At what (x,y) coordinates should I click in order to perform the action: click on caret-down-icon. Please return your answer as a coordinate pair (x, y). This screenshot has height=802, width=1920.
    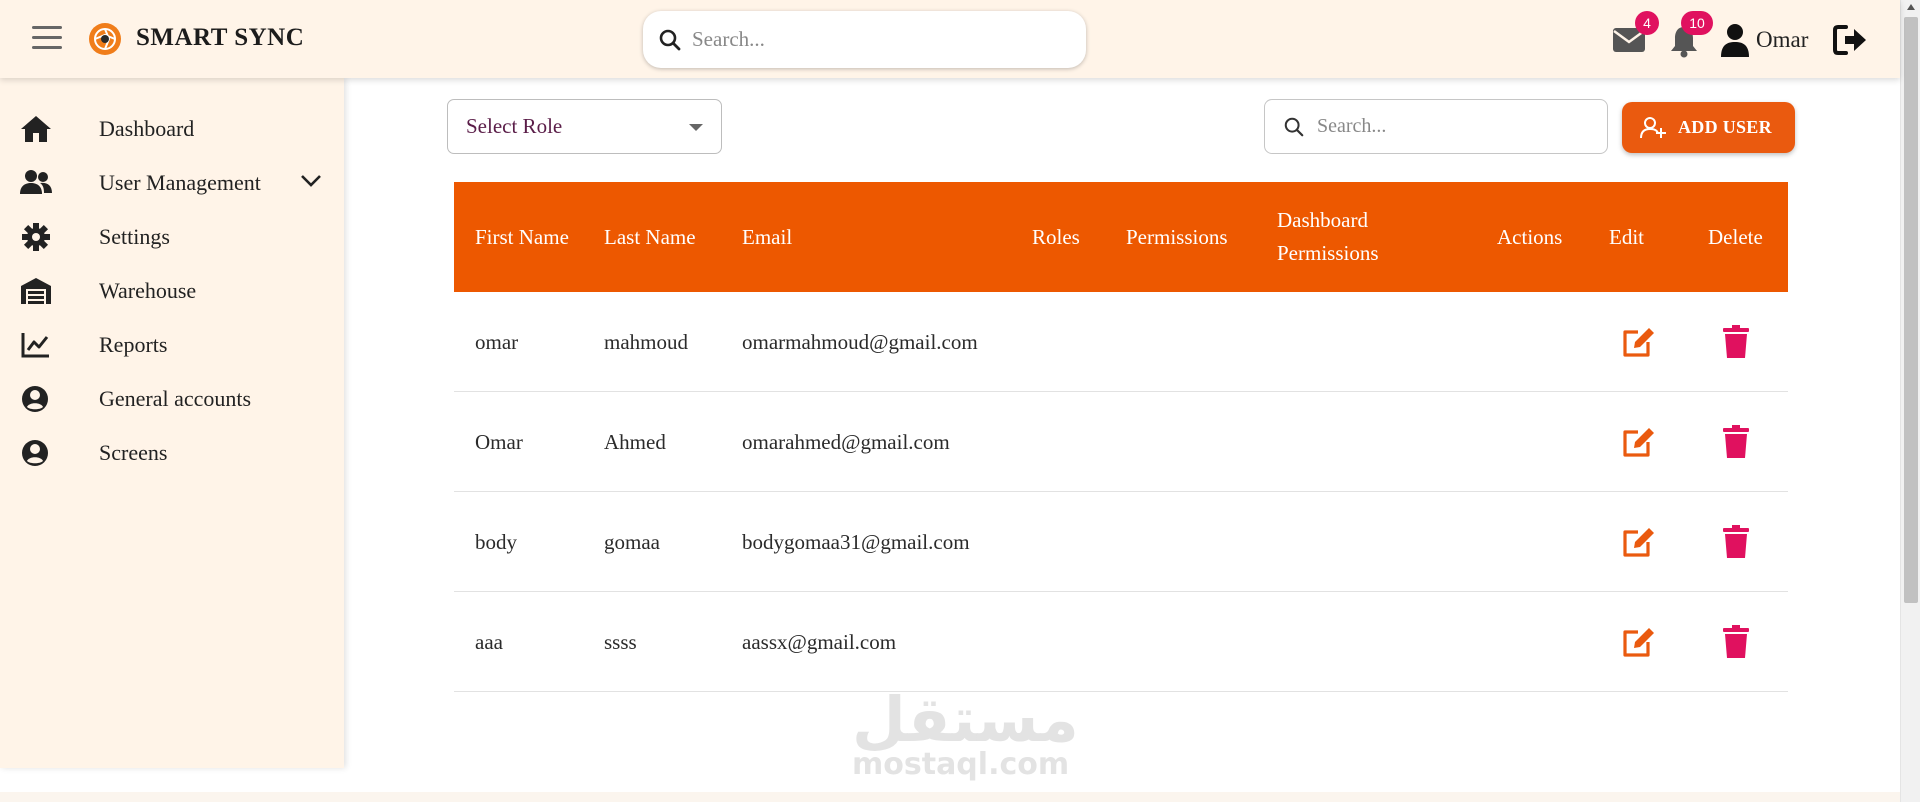
    Looking at the image, I should click on (696, 127).